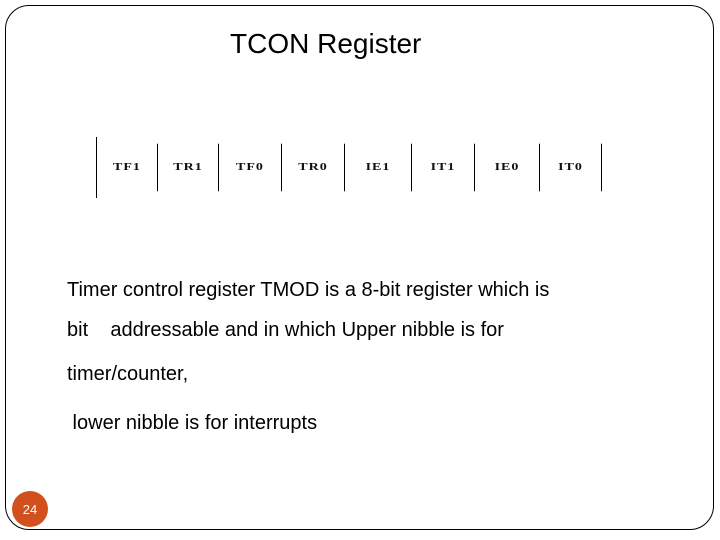 The height and width of the screenshot is (540, 720). I want to click on register-bit-tr0: TR0, so click(313, 167).